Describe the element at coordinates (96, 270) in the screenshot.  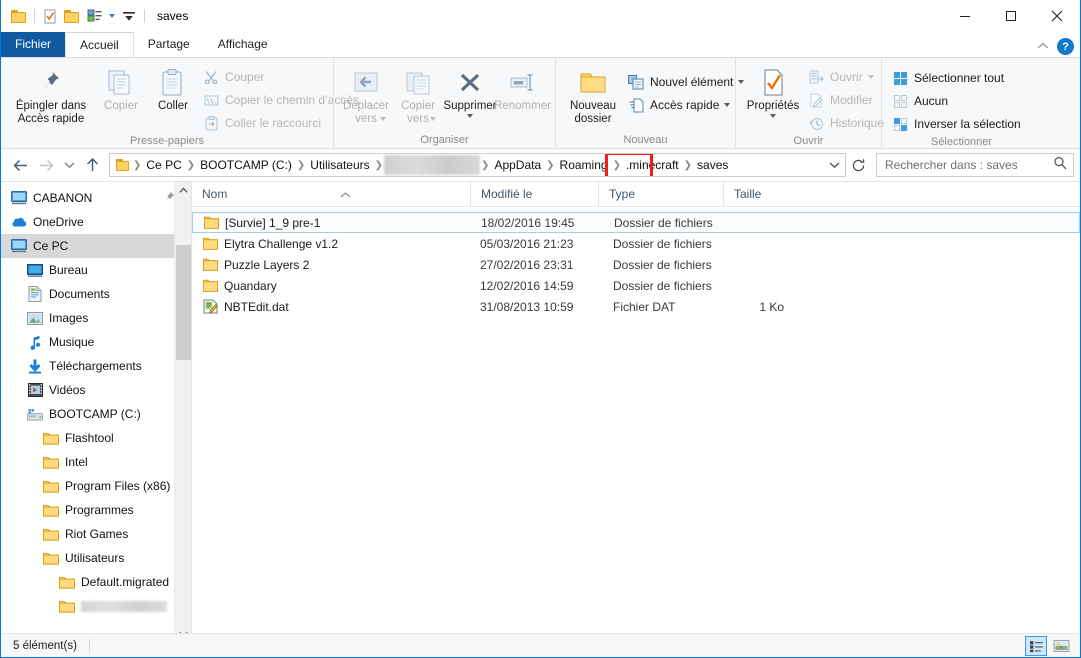
I see `sidebar-item-bureau: Bureau` at that location.